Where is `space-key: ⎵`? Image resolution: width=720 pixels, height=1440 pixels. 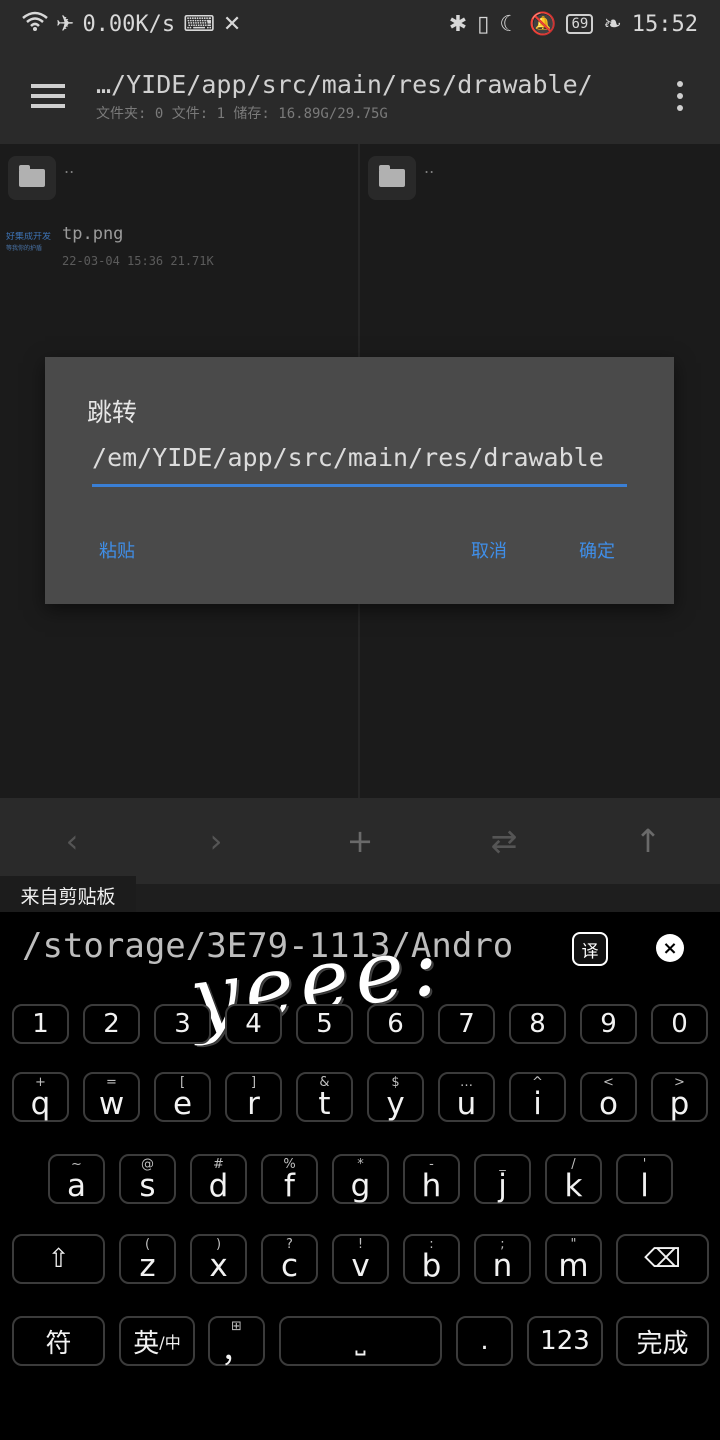
space-key: ⎵ is located at coordinates (360, 1341).